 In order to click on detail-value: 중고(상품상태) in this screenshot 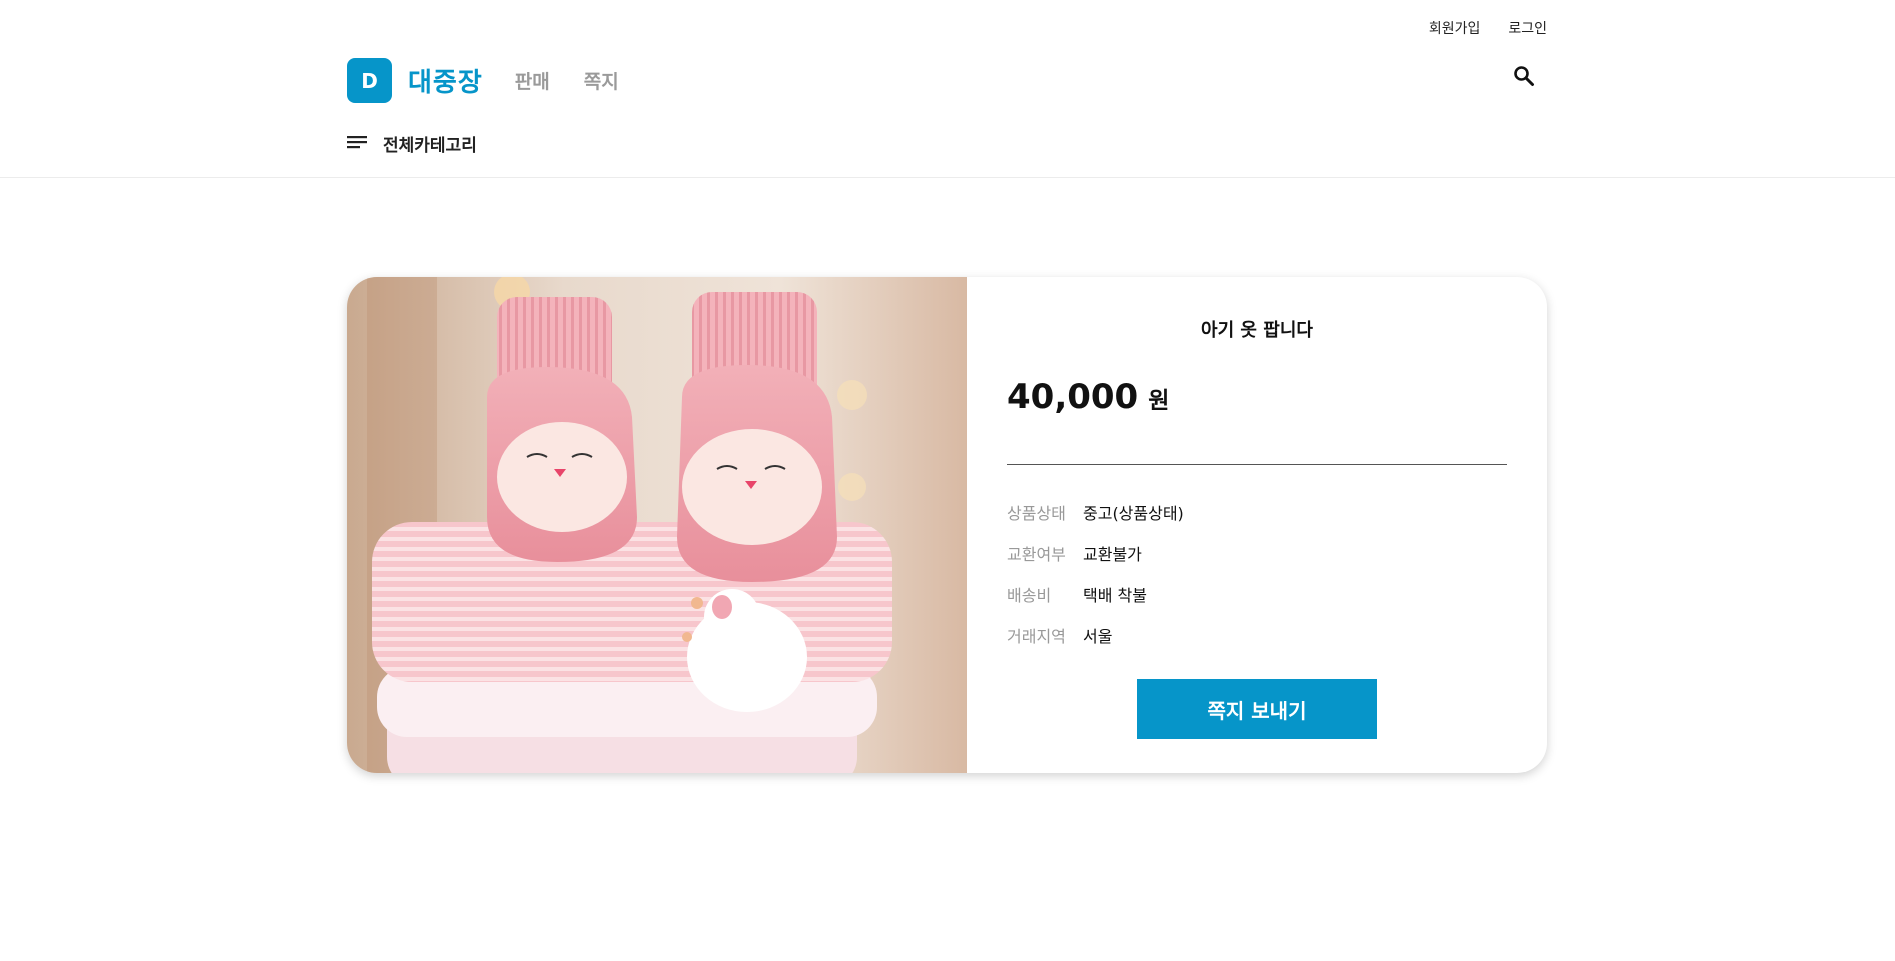, I will do `click(1133, 513)`.